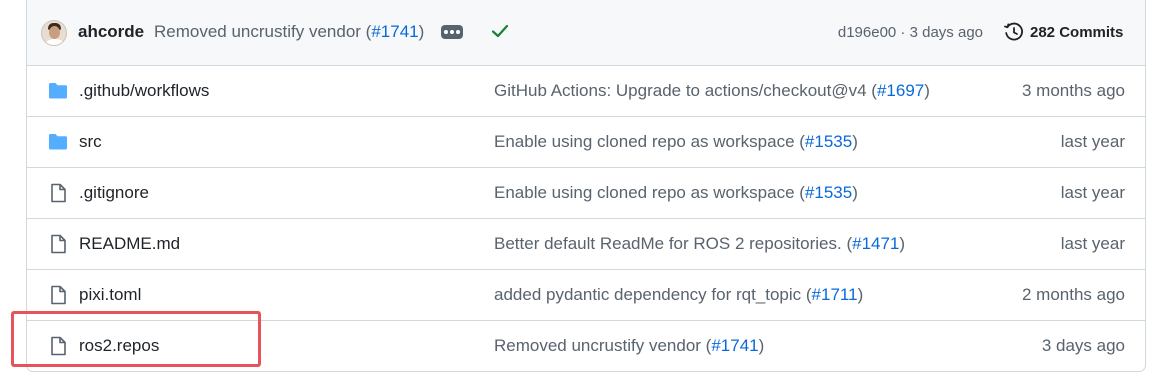 The height and width of the screenshot is (374, 1155). What do you see at coordinates (262, 31) in the screenshot?
I see `latest-commit-message-text: Removed uncrustify vendor (` at bounding box center [262, 31].